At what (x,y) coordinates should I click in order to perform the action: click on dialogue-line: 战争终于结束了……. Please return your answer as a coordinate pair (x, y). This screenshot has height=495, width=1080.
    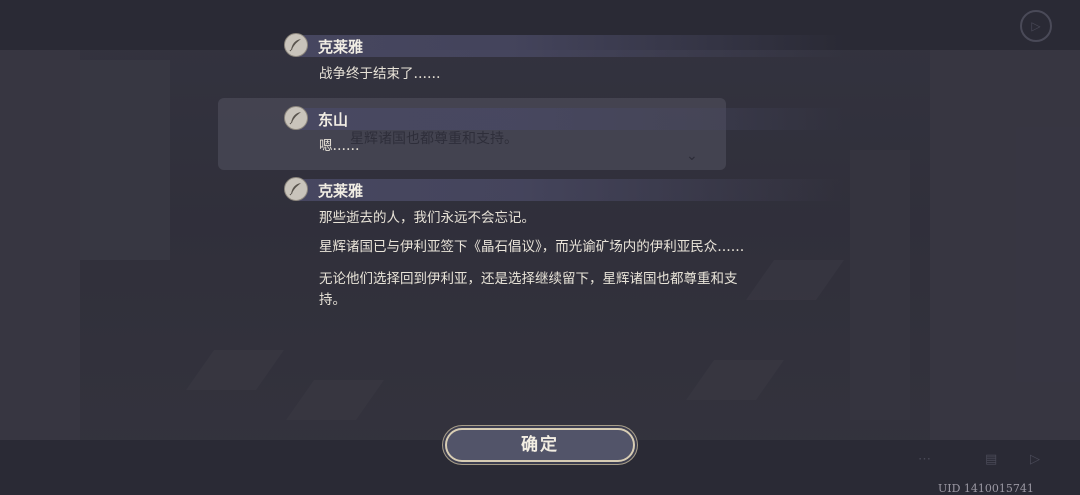
    Looking at the image, I should click on (380, 74).